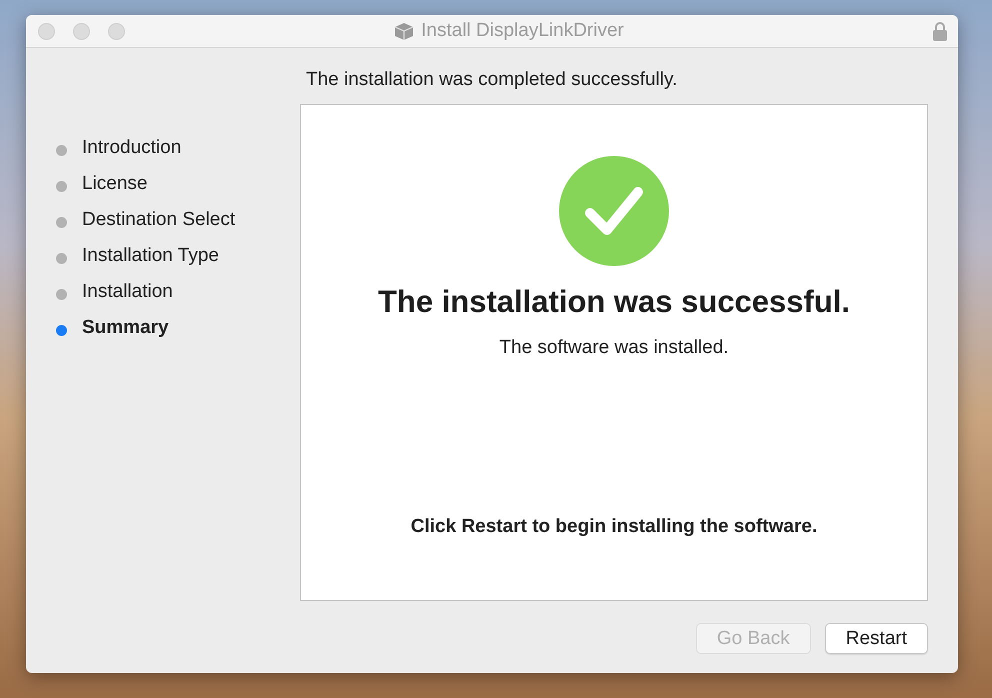 This screenshot has height=698, width=992. I want to click on zoom-button, so click(116, 31).